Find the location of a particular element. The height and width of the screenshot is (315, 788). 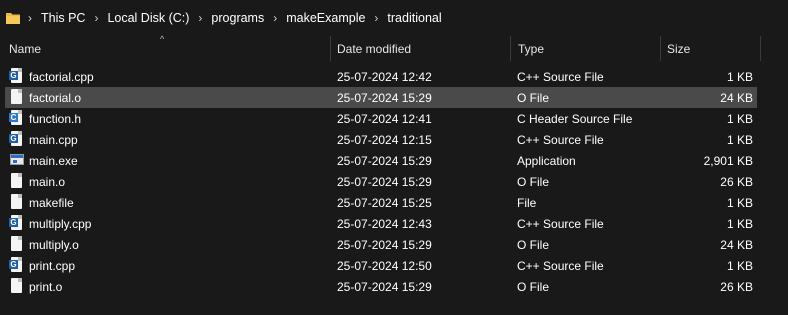

file-name: multiply.cpp is located at coordinates (60, 223).